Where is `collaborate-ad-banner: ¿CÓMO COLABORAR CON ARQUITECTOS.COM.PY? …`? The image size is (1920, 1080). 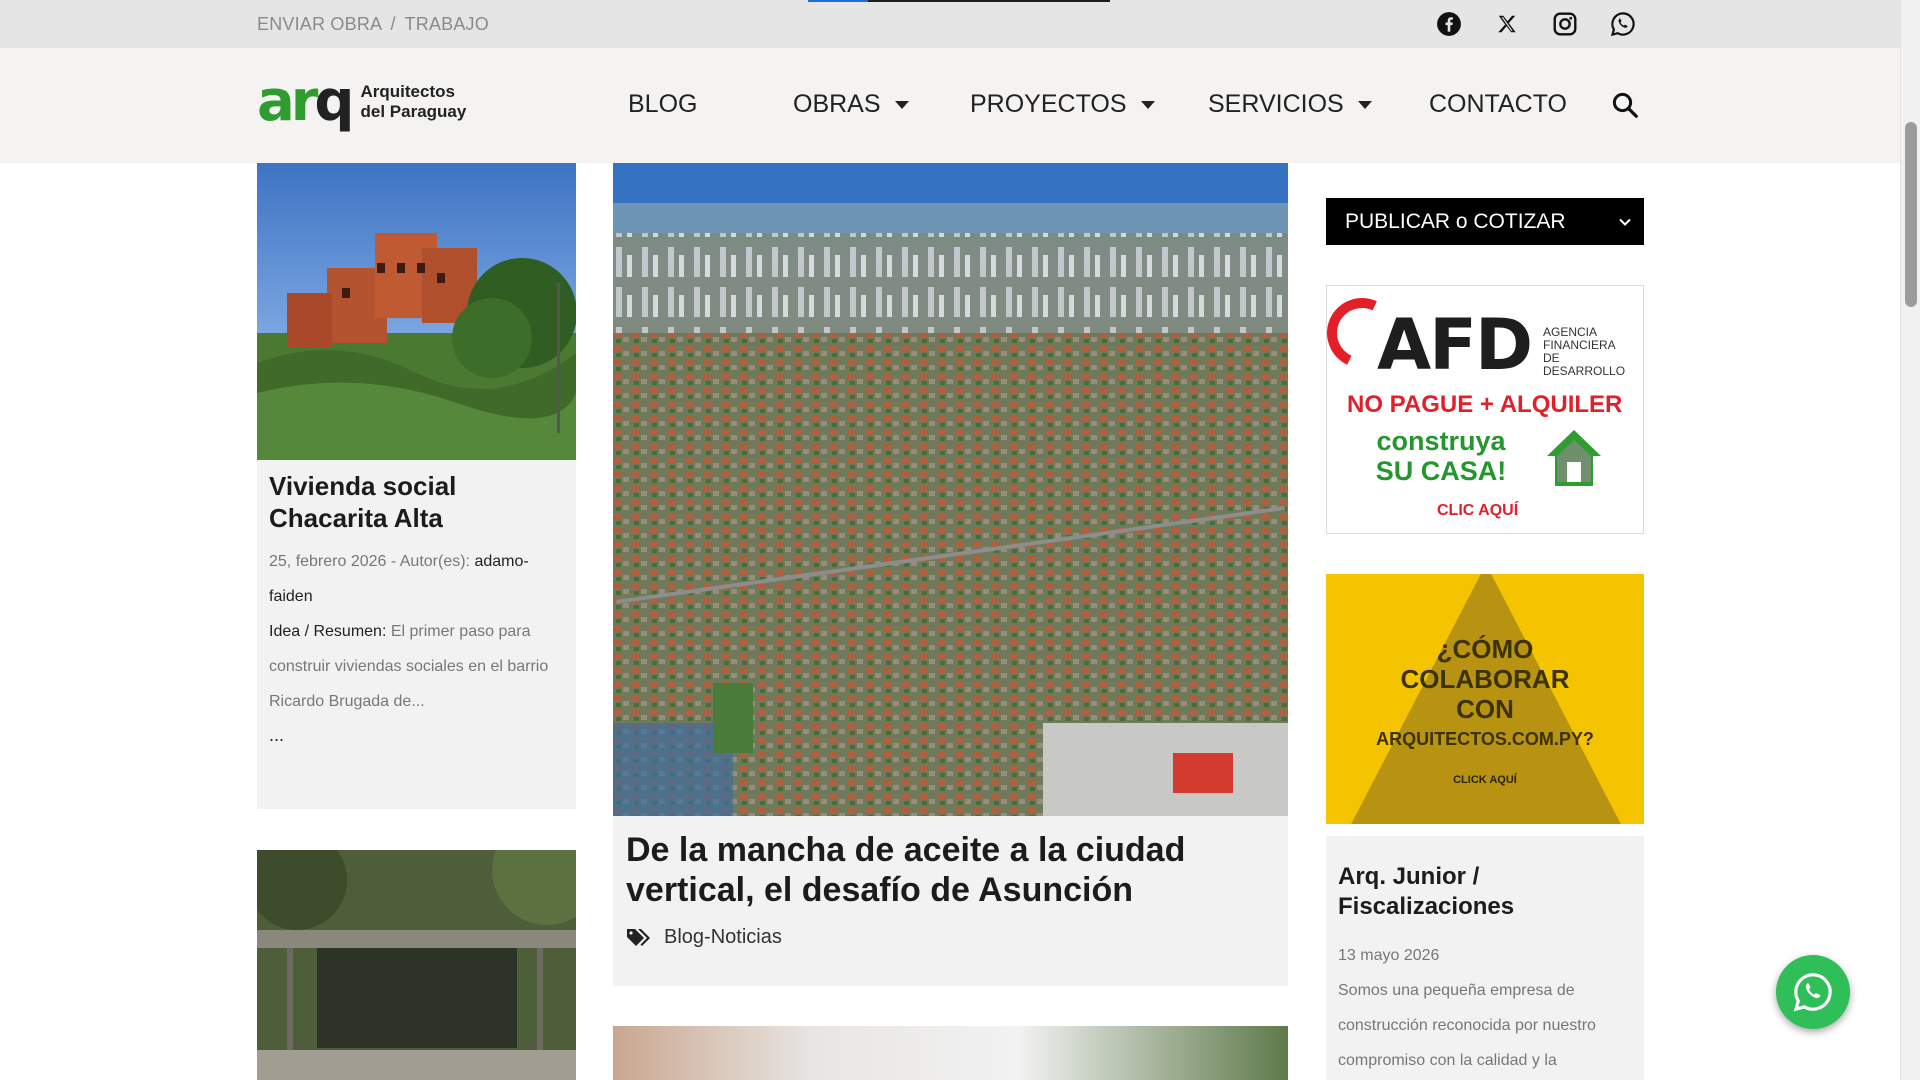
collaborate-ad-banner: ¿CÓMO COLABORAR CON ARQUITECTOS.COM.PY? … is located at coordinates (1485, 699).